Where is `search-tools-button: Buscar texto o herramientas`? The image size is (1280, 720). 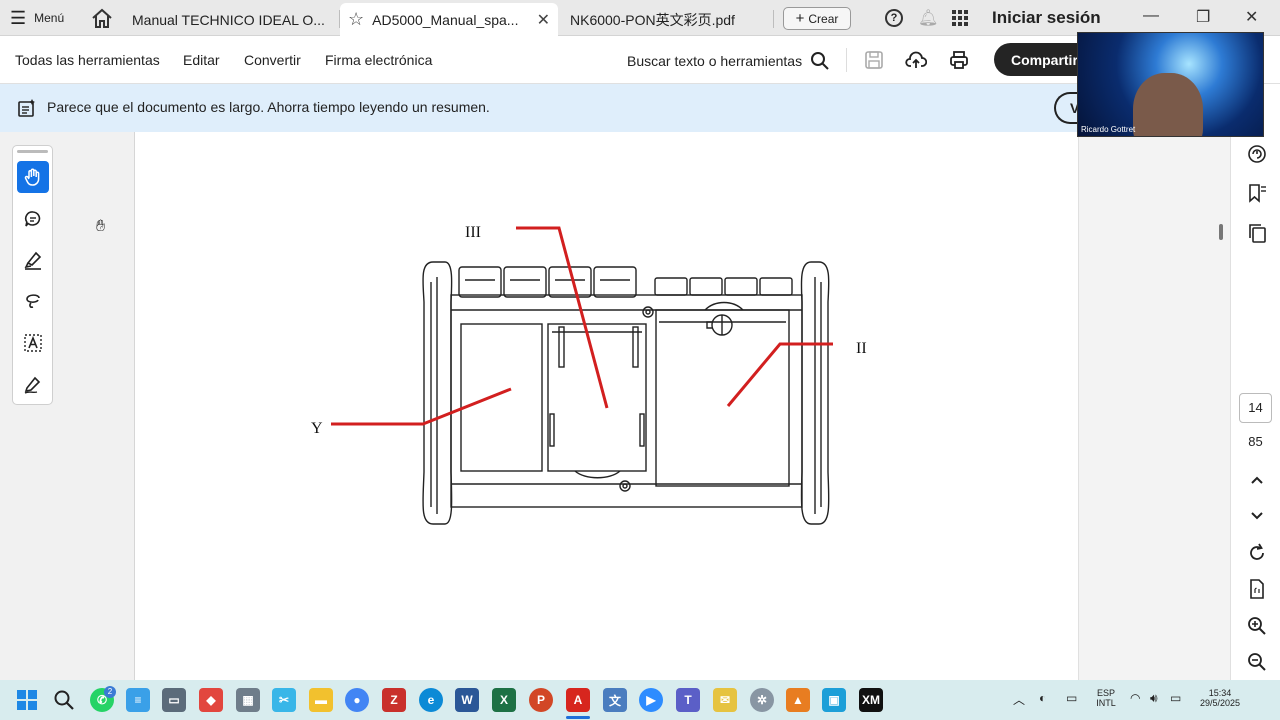
search-tools-button: Buscar texto o herramientas is located at coordinates (728, 61).